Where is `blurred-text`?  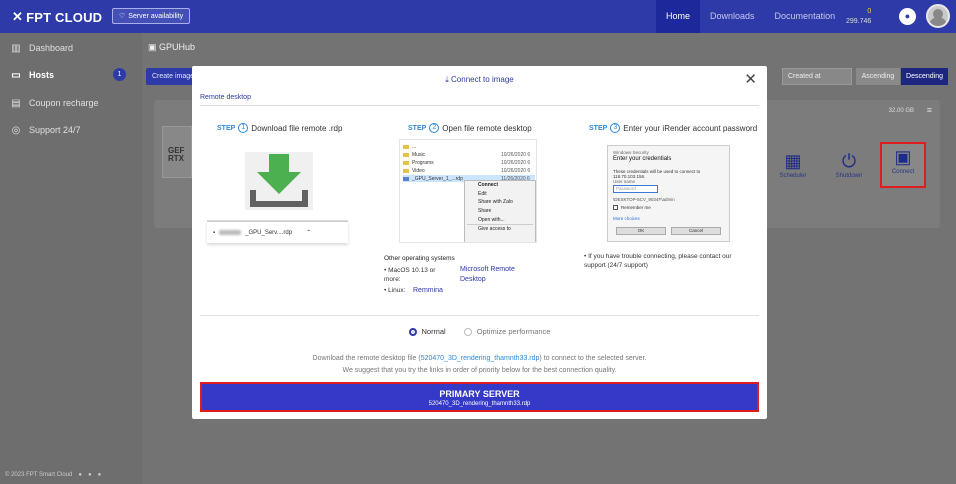
blurred-text is located at coordinates (230, 232).